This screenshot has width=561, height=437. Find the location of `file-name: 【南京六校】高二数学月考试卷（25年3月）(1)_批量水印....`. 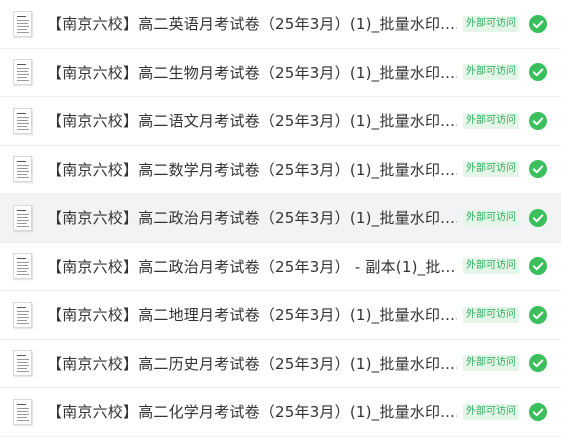

file-name: 【南京六校】高二数学月考试卷（25年3月）(1)_批量水印.... is located at coordinates (252, 169).